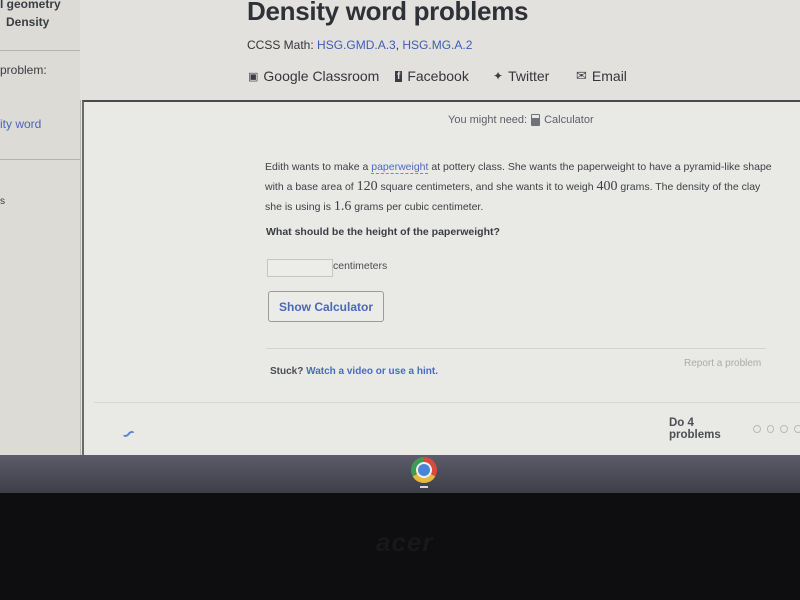  What do you see at coordinates (405, 542) in the screenshot?
I see `brand-logo: acer` at bounding box center [405, 542].